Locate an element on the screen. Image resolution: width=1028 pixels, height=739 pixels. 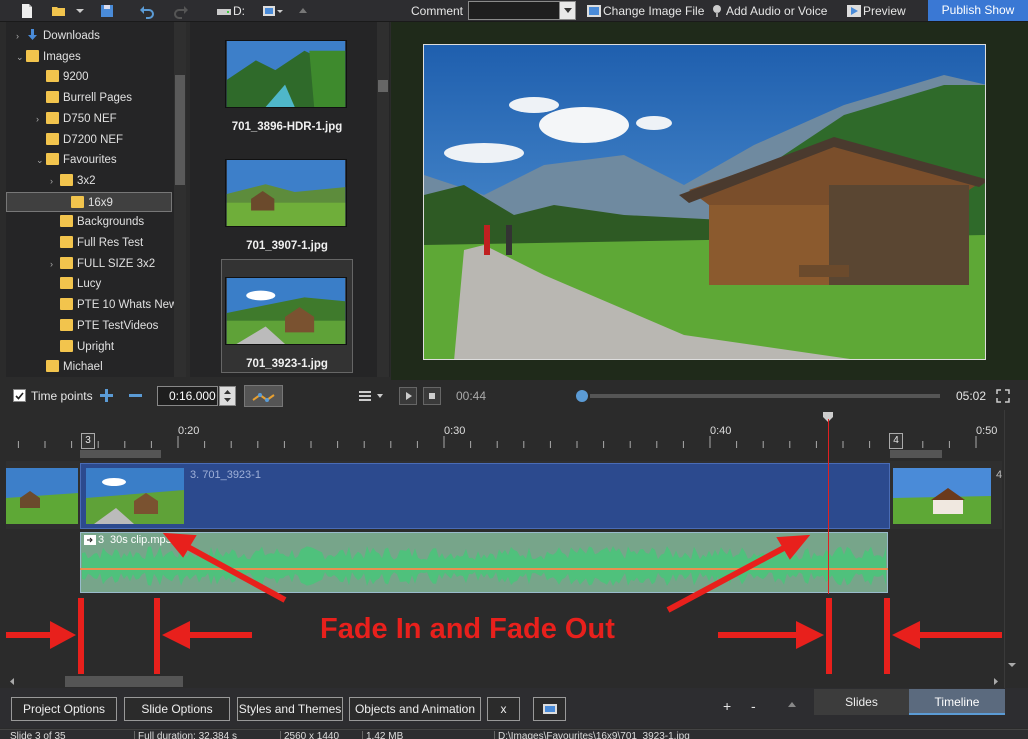
ruler-label-0-50: 0:50 is located at coordinates (987, 431).